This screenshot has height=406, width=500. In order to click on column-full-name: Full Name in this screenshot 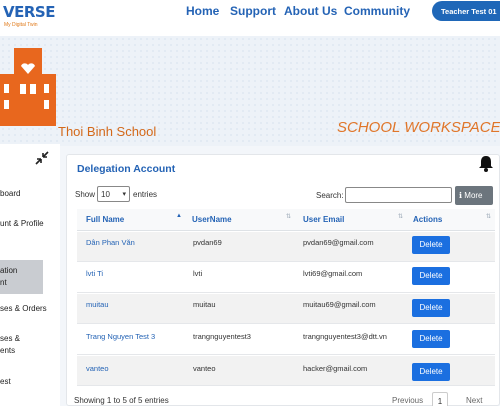, I will do `click(105, 219)`.